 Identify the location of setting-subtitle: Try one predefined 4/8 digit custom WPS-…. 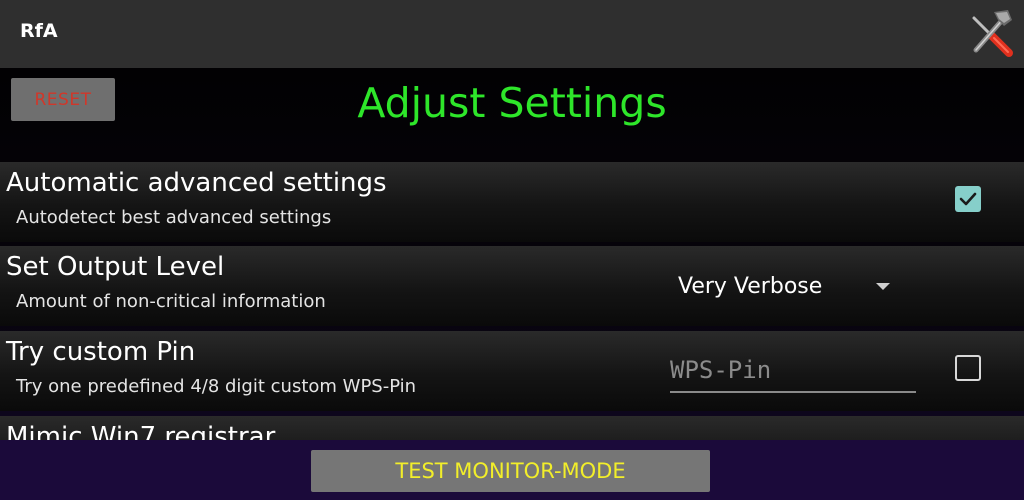
(216, 386).